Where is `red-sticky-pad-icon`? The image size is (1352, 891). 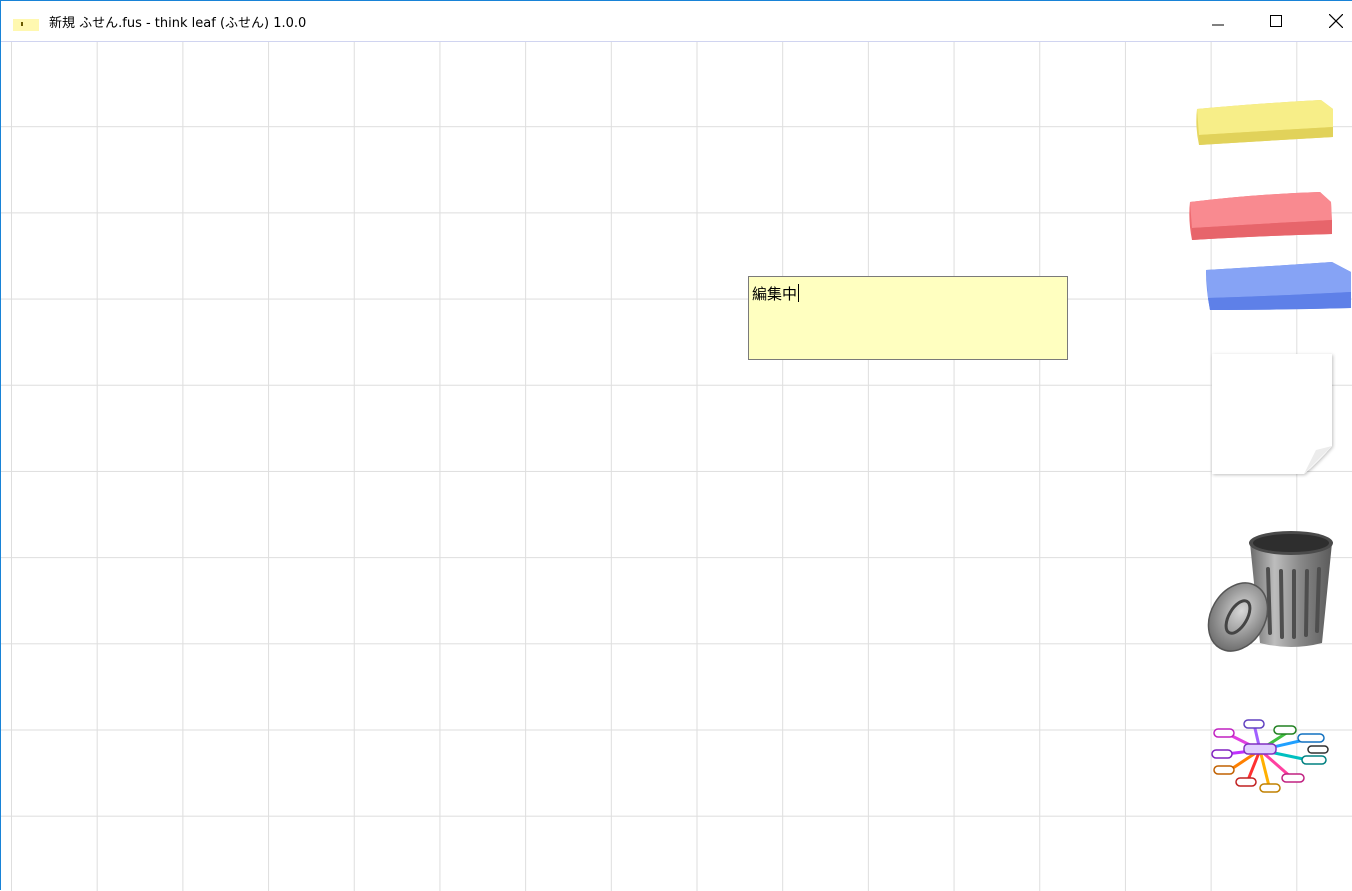 red-sticky-pad-icon is located at coordinates (1259, 219).